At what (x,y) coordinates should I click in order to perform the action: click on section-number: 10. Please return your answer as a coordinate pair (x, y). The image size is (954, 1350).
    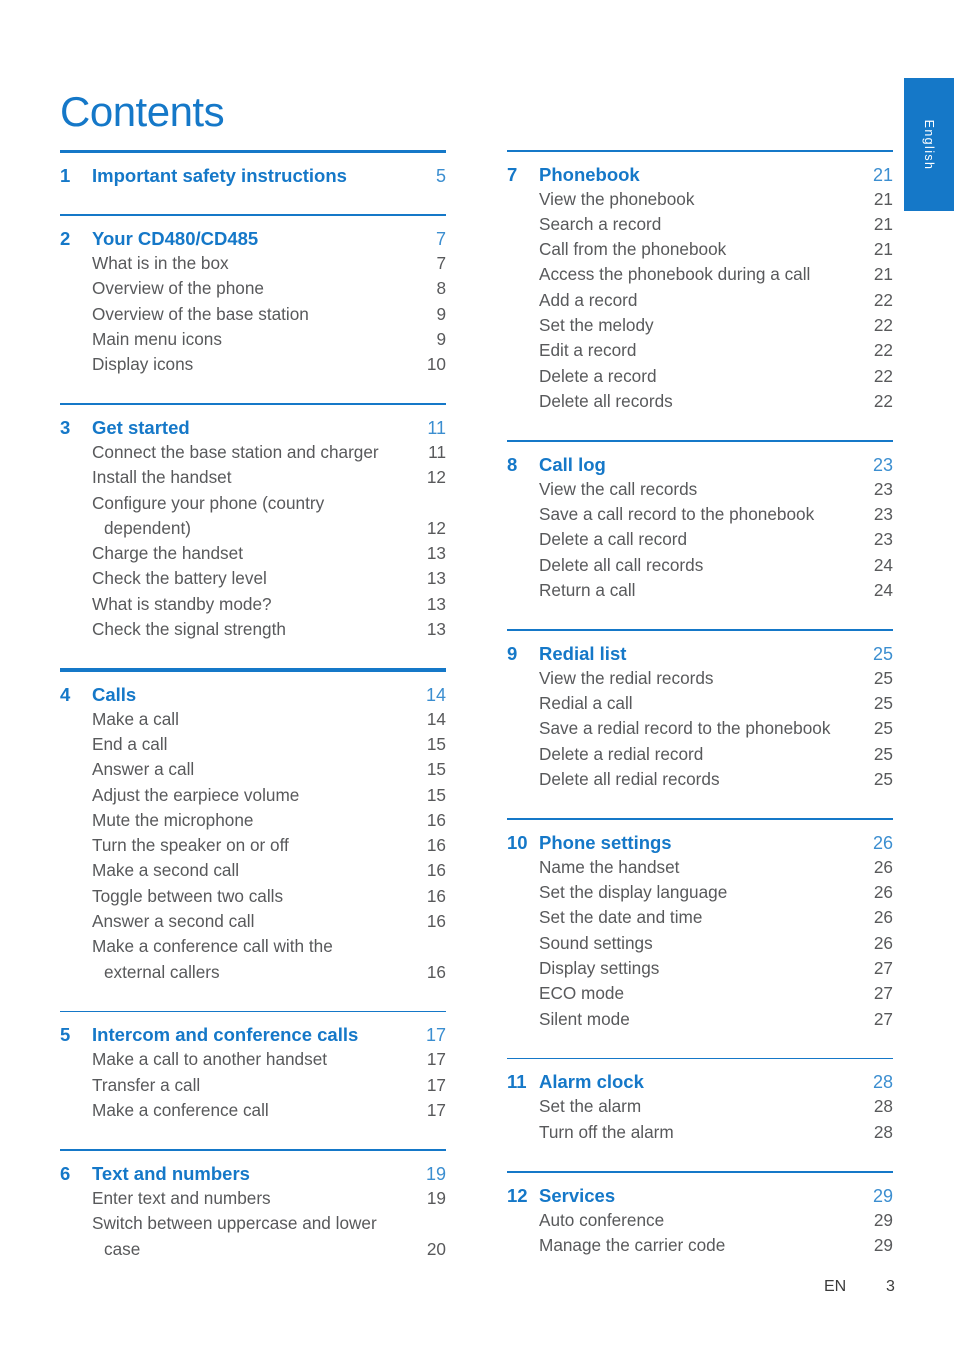
    Looking at the image, I should click on (517, 842).